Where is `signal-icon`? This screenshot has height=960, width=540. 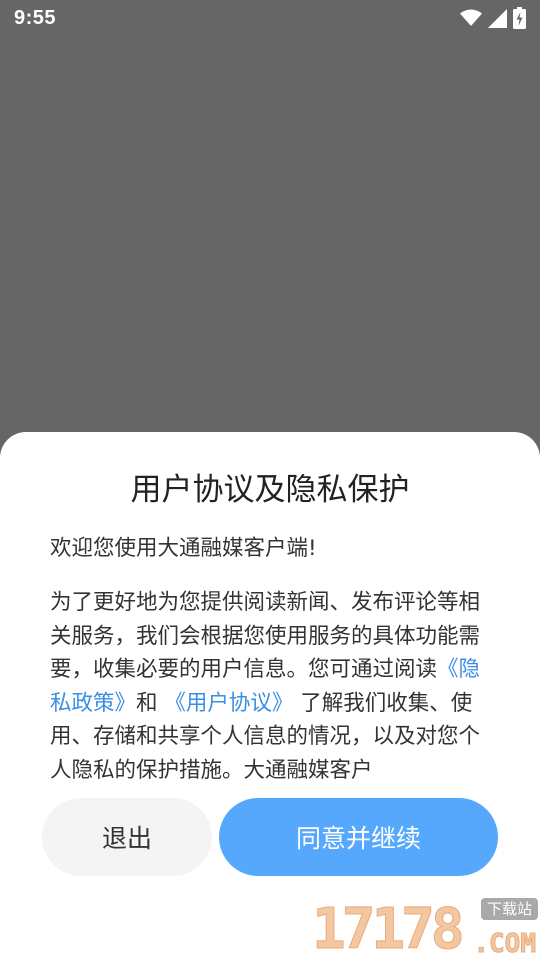
signal-icon is located at coordinates (497, 18).